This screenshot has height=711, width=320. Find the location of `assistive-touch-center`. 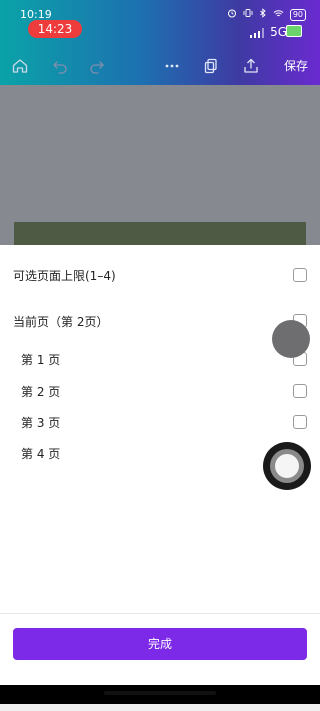

assistive-touch-center is located at coordinates (287, 466).